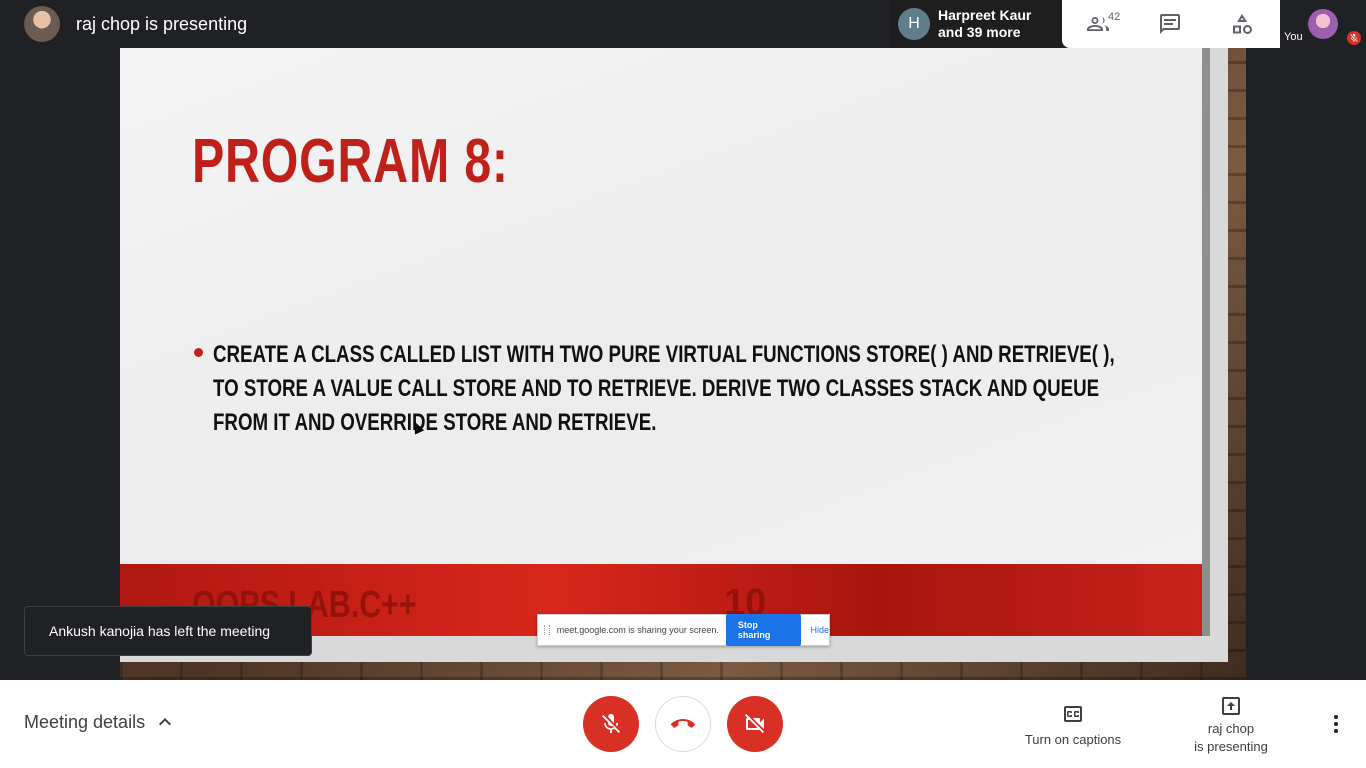  I want to click on activities-button, so click(1242, 24).